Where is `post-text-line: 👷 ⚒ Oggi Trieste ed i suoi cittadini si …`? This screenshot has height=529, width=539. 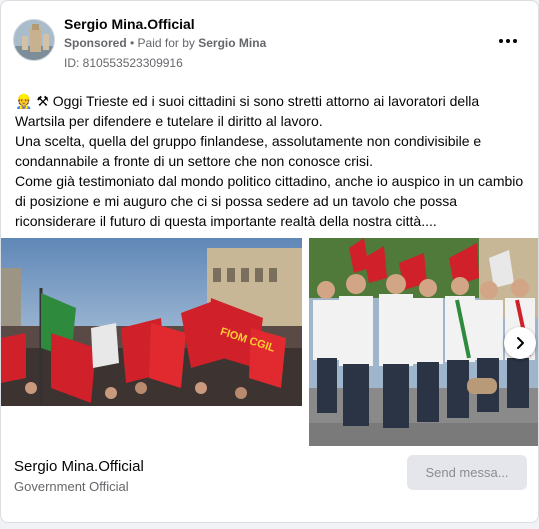
post-text-line: 👷 ⚒ Oggi Trieste ed i suoi cittadini si … is located at coordinates (249, 111).